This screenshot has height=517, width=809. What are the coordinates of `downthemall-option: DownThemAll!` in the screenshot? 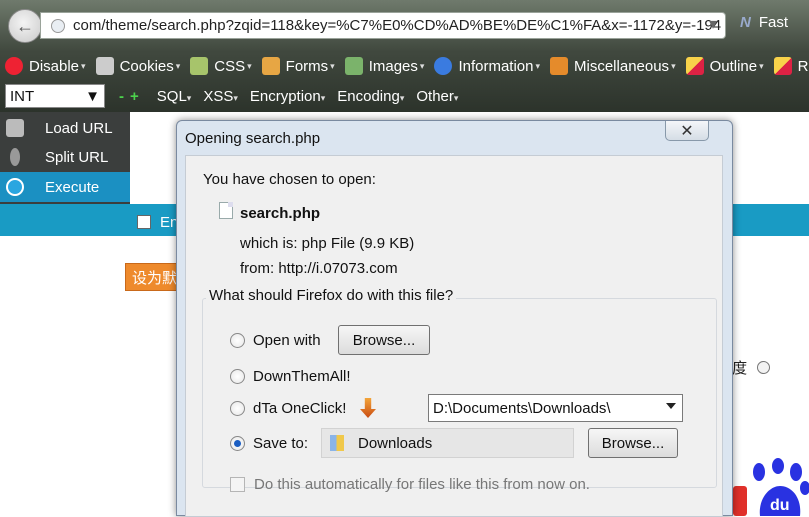 It's located at (290, 376).